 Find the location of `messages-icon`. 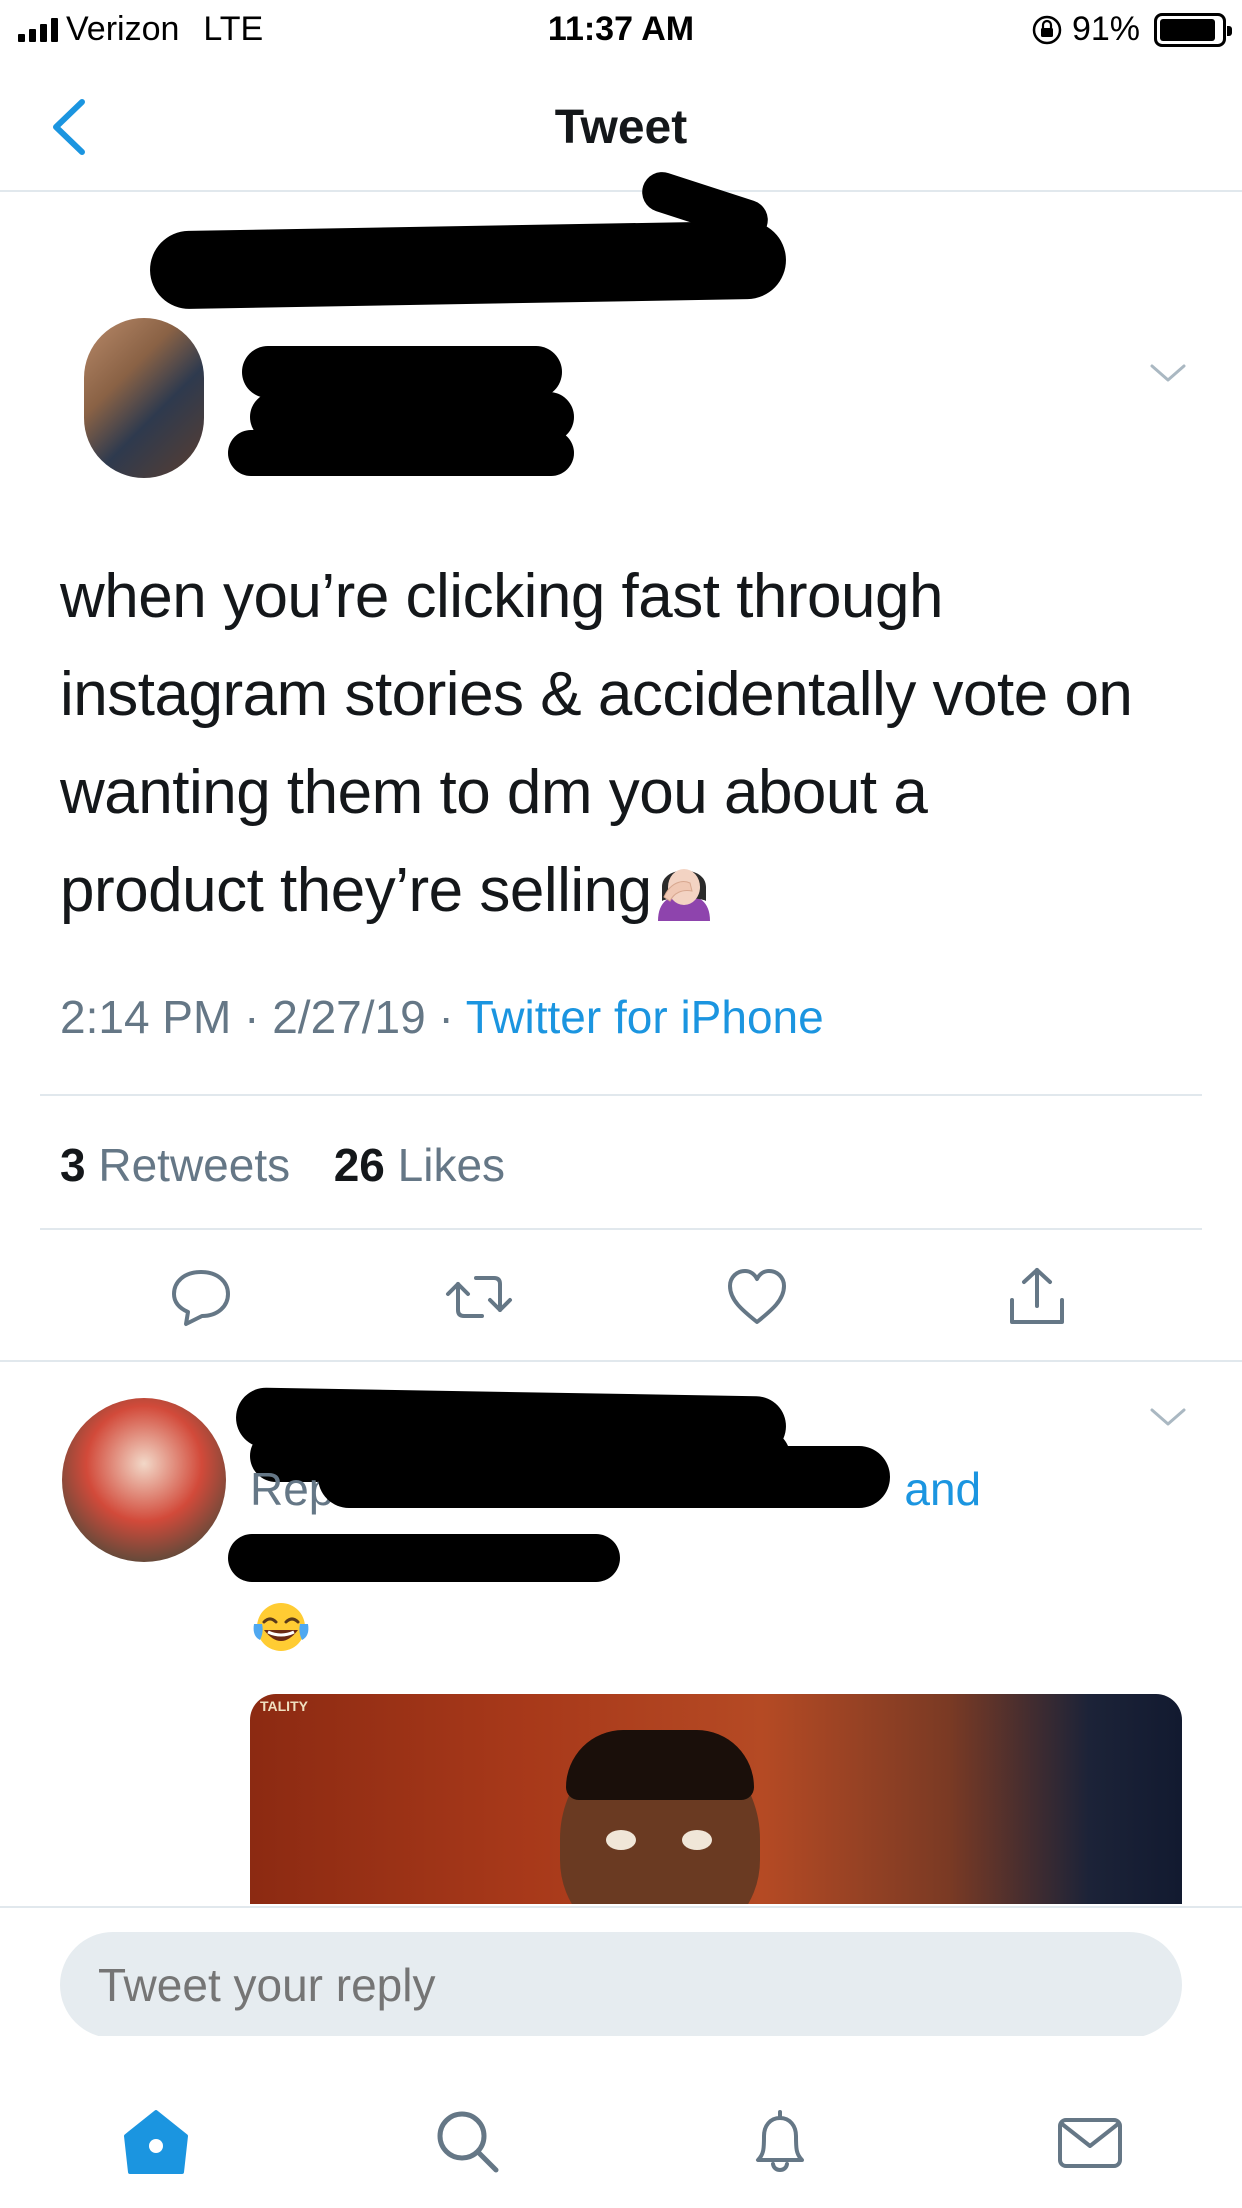

messages-icon is located at coordinates (1090, 2142).